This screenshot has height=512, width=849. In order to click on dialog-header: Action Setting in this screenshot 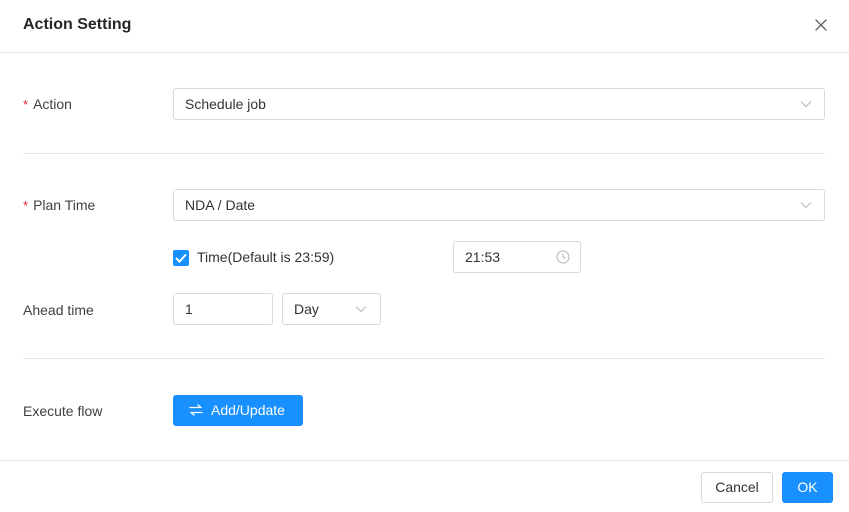, I will do `click(424, 26)`.